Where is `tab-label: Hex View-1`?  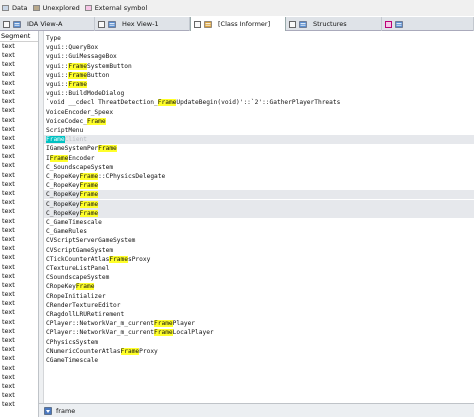
tab-label: Hex View-1 is located at coordinates (140, 24).